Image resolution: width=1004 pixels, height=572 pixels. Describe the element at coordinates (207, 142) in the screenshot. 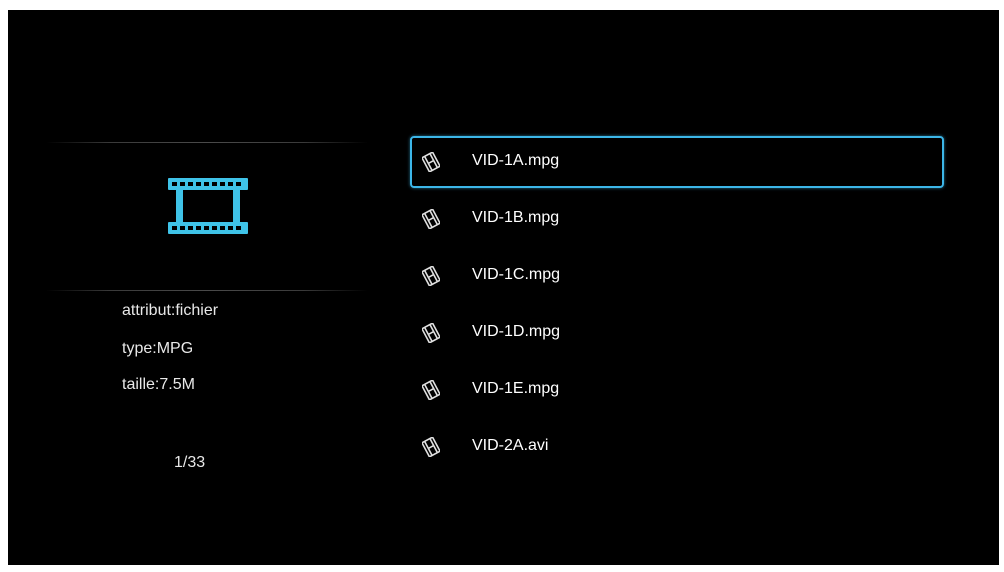

I see `top-divider` at that location.